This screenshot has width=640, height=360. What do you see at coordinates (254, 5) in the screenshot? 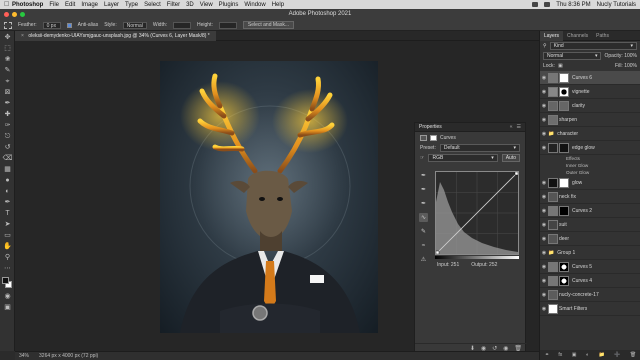
I see `menu-window: Window` at bounding box center [254, 5].